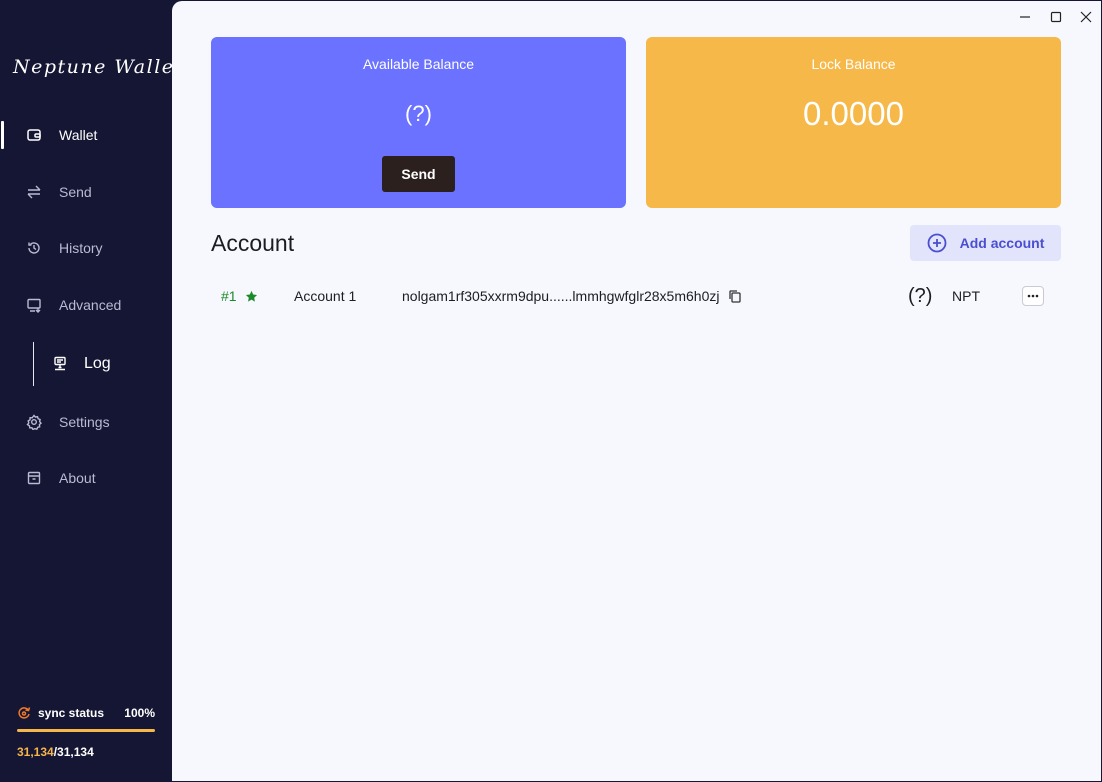  Describe the element at coordinates (97, 363) in the screenshot. I see `sidebar-item-label: Log` at that location.